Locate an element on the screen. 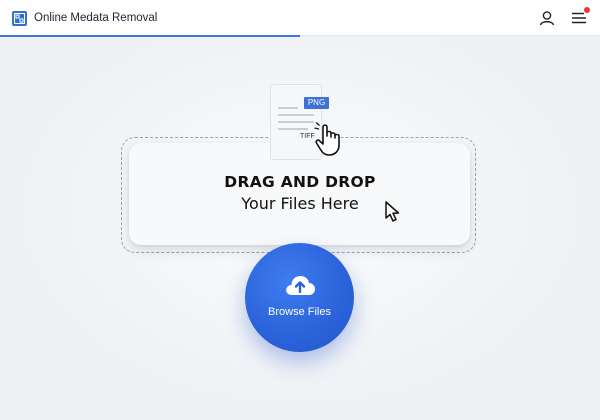  drop-title: DRAG AND DROP is located at coordinates (300, 182).